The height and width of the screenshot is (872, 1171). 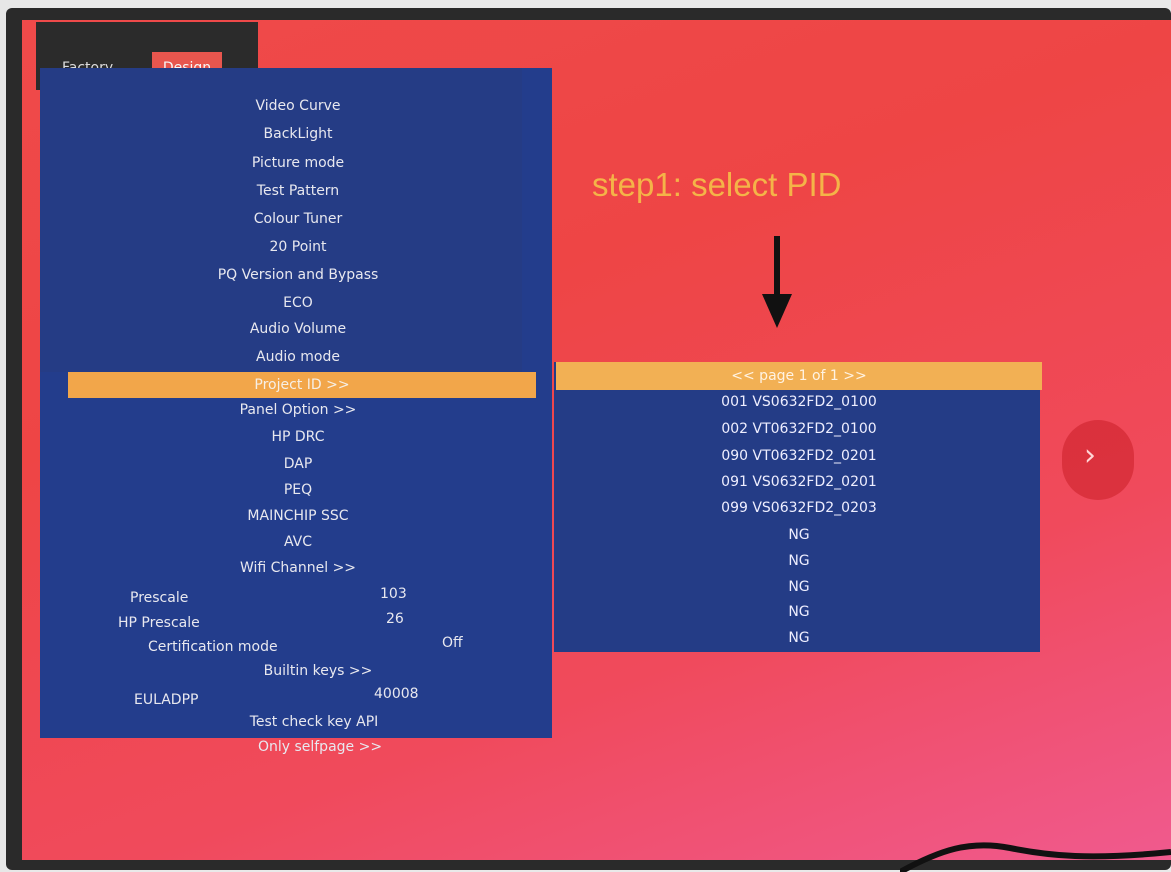 I want to click on power-cable, so click(x=1035, y=857).